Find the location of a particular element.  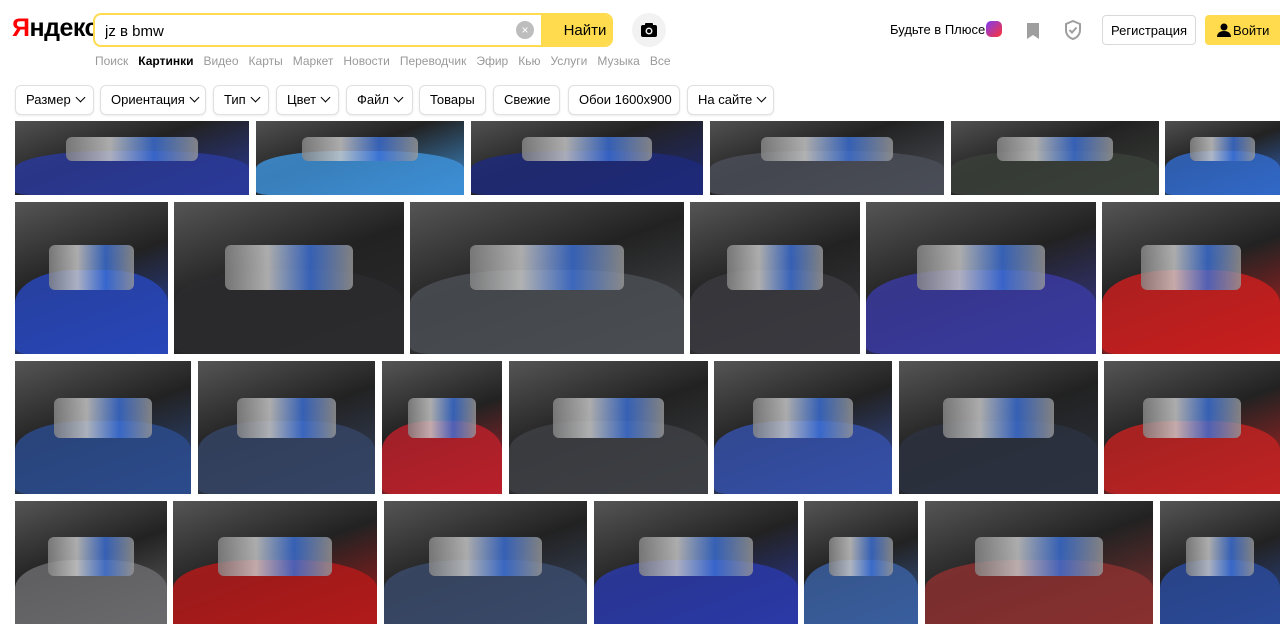

search-box: × Найти is located at coordinates (353, 30).